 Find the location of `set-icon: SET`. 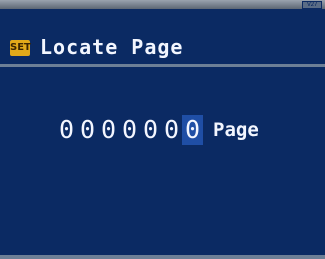

set-icon: SET is located at coordinates (20, 48).